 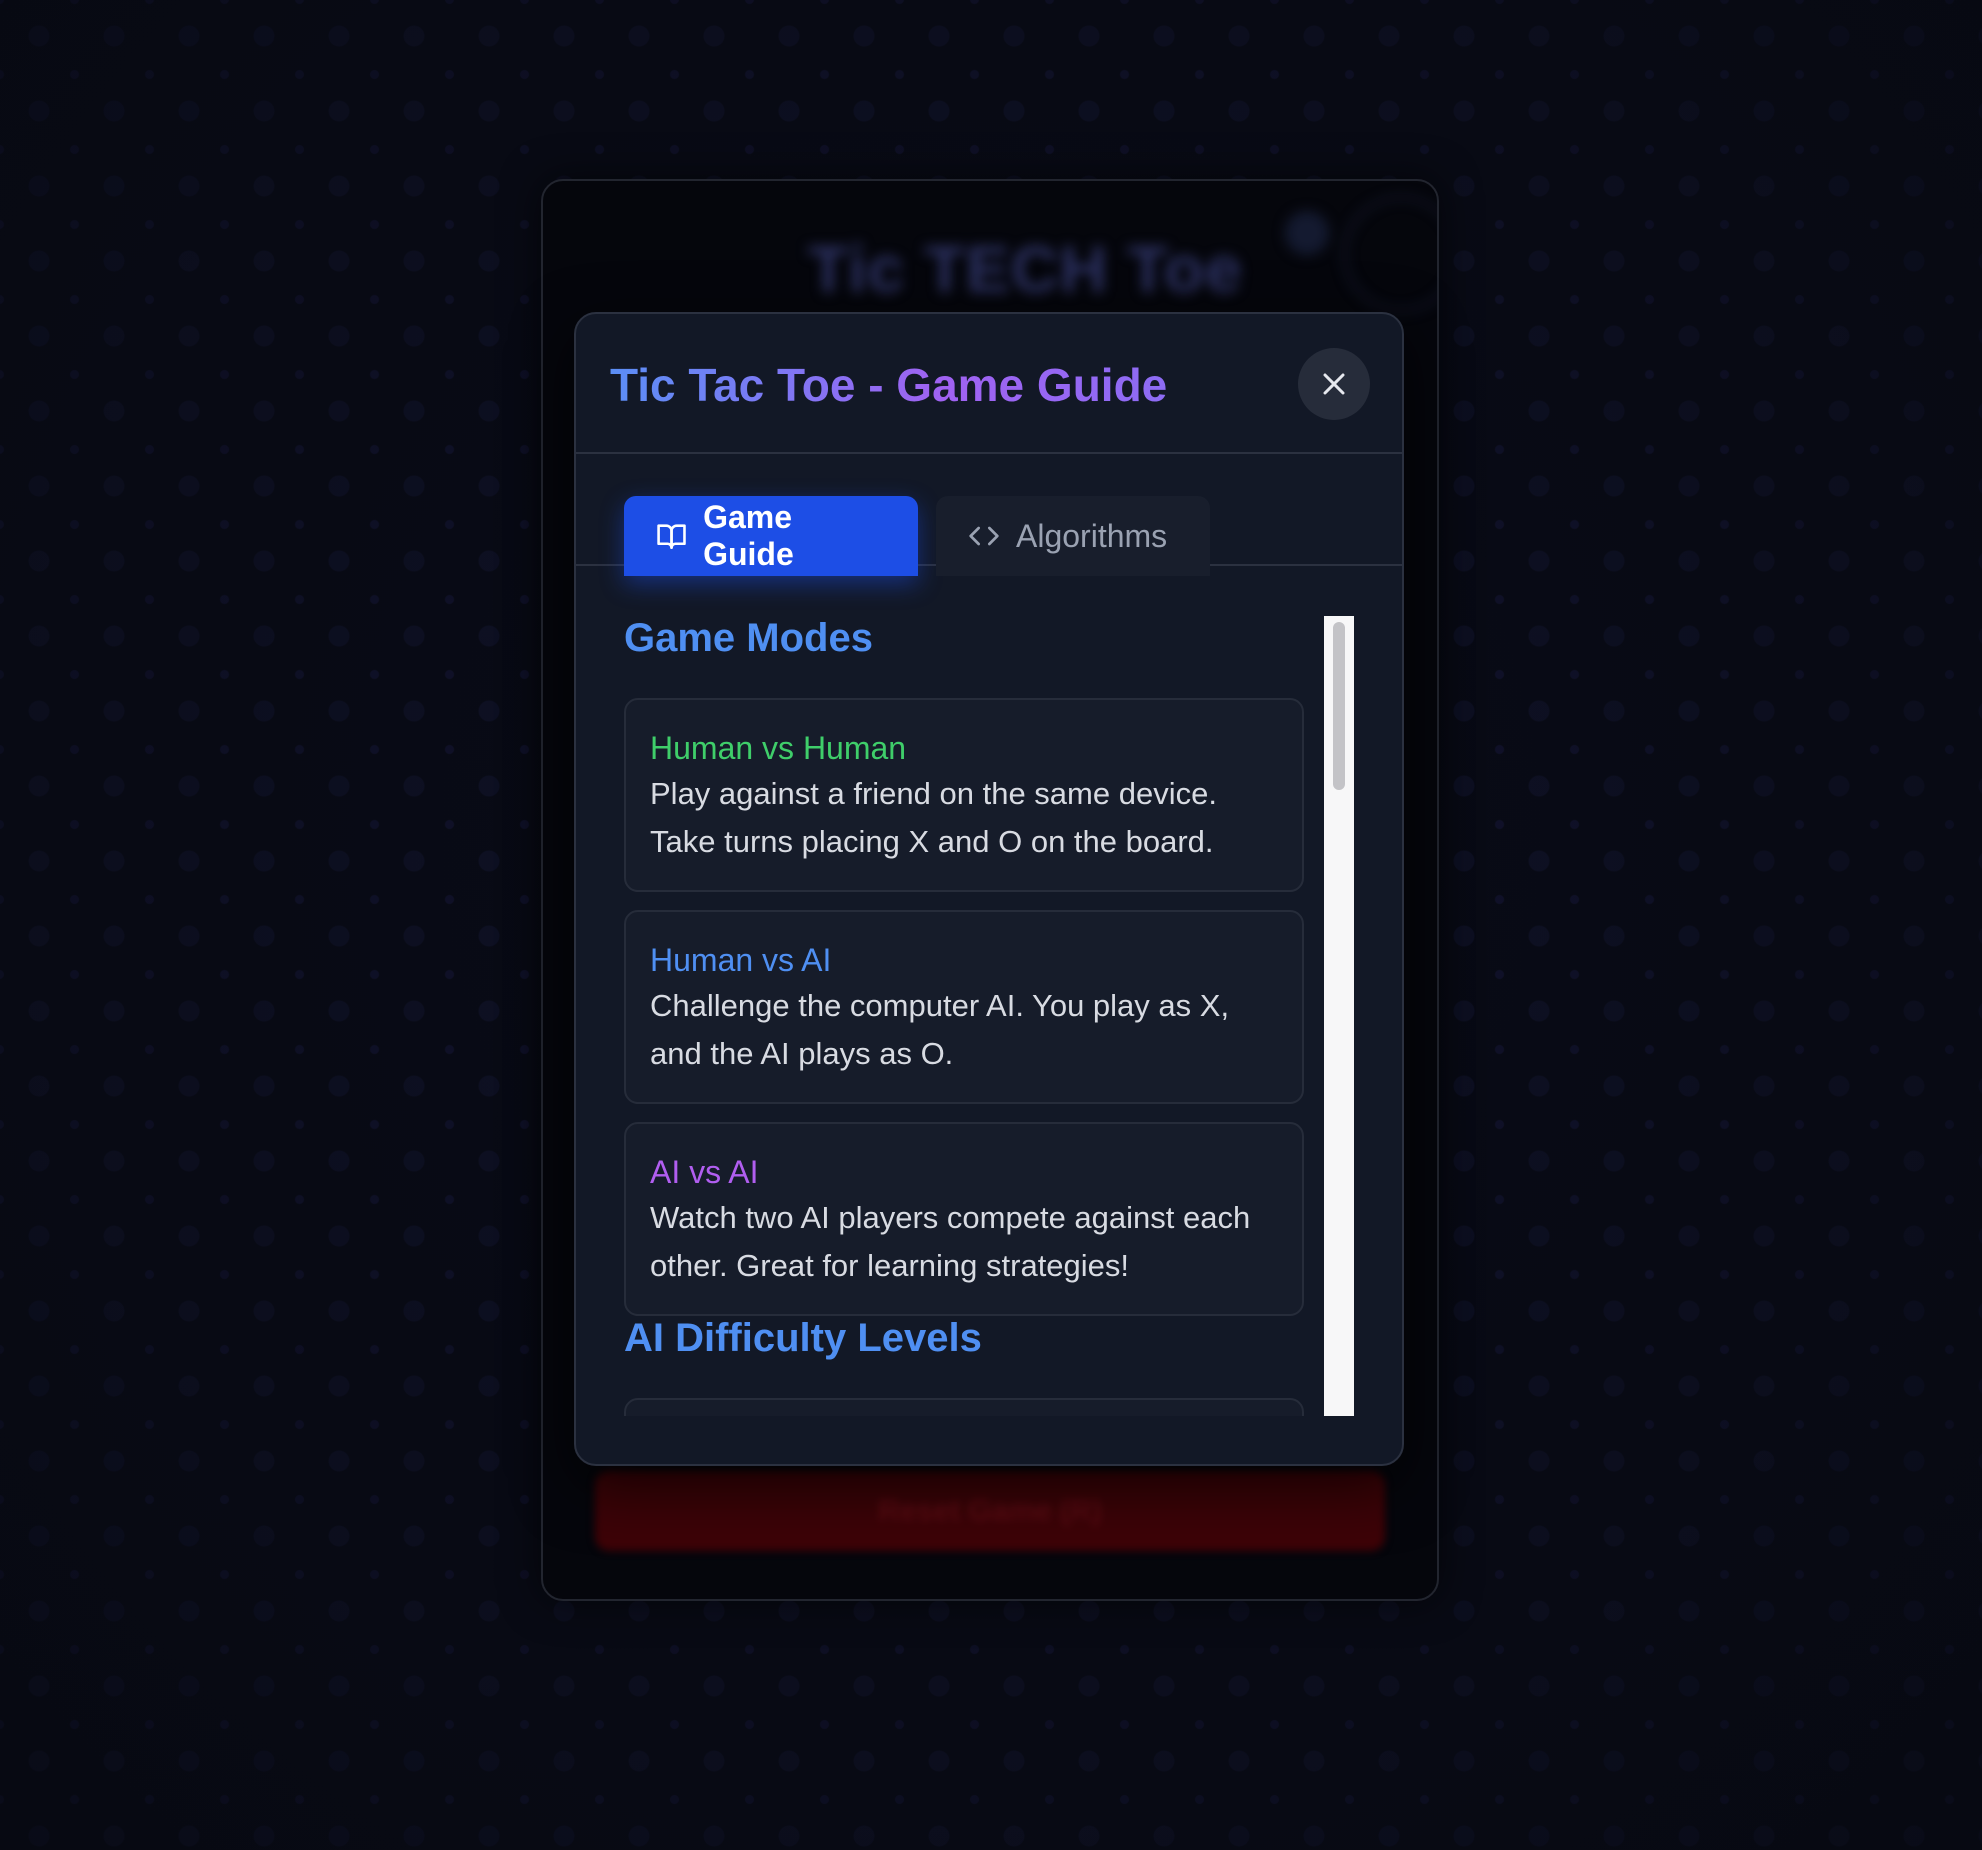 What do you see at coordinates (1339, 1016) in the screenshot?
I see `content-scrollbar` at bounding box center [1339, 1016].